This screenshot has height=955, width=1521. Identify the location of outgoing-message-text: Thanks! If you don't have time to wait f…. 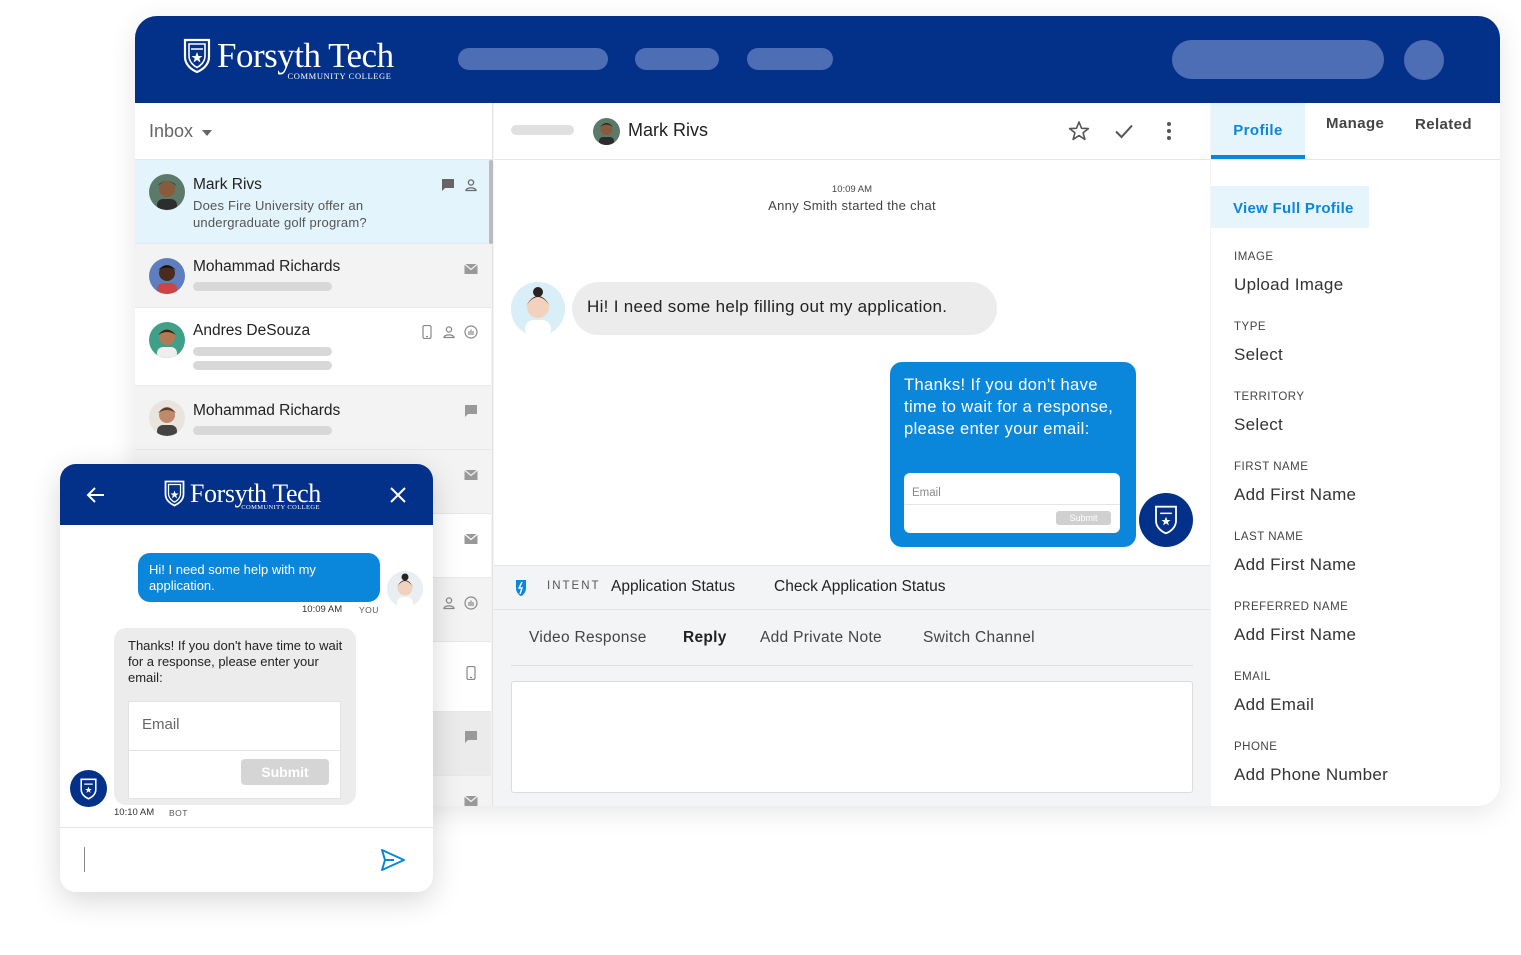
(1009, 407).